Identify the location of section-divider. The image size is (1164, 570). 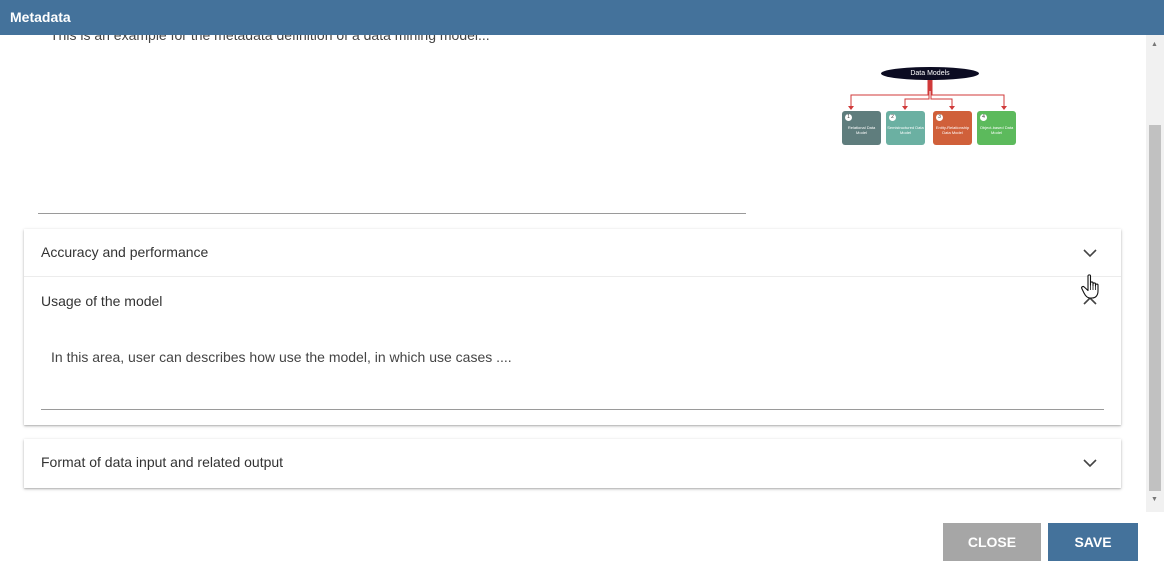
(572, 276).